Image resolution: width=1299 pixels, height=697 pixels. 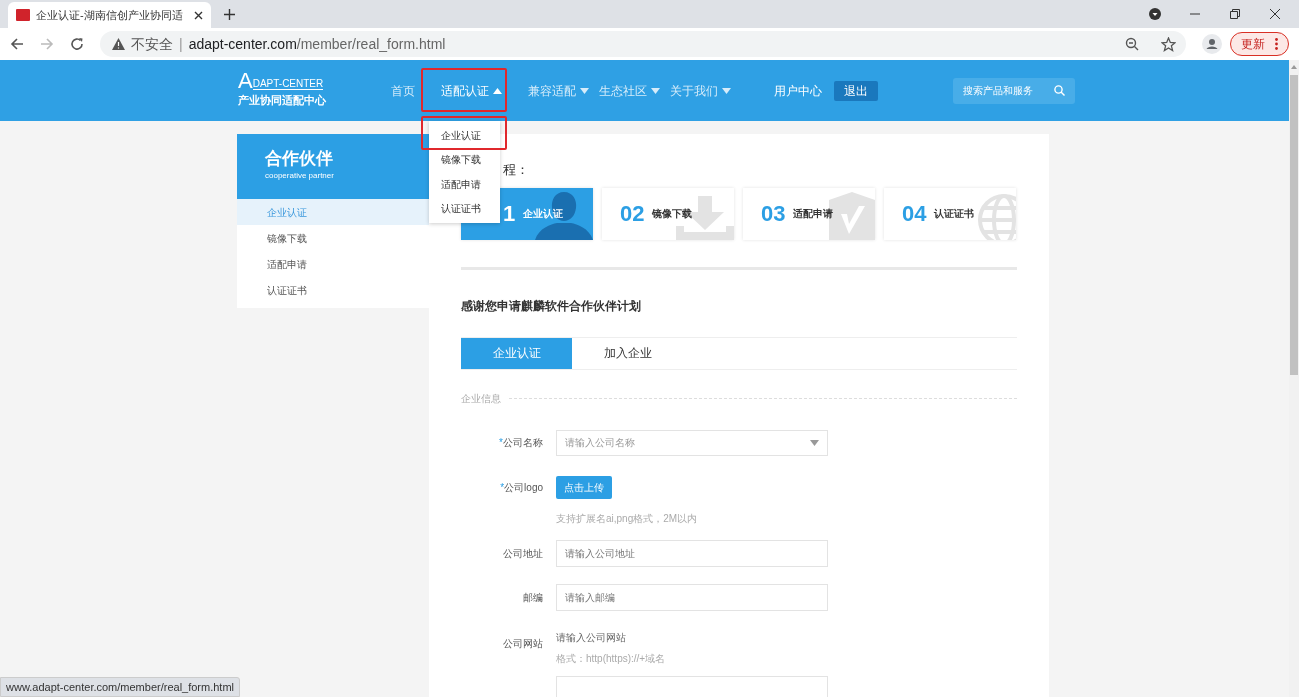 What do you see at coordinates (692, 597) in the screenshot?
I see `input-field: 请输入邮编` at bounding box center [692, 597].